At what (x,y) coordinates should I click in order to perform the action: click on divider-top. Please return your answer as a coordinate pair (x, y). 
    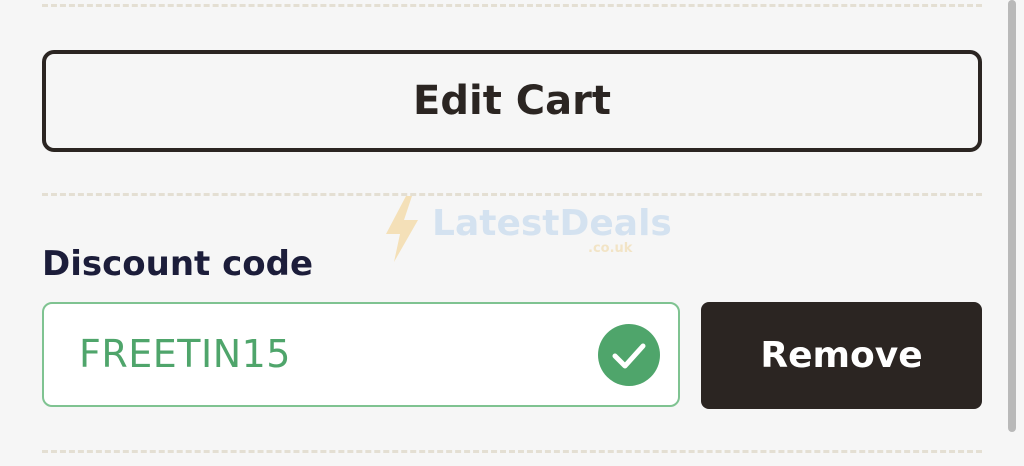
    Looking at the image, I should click on (512, 5).